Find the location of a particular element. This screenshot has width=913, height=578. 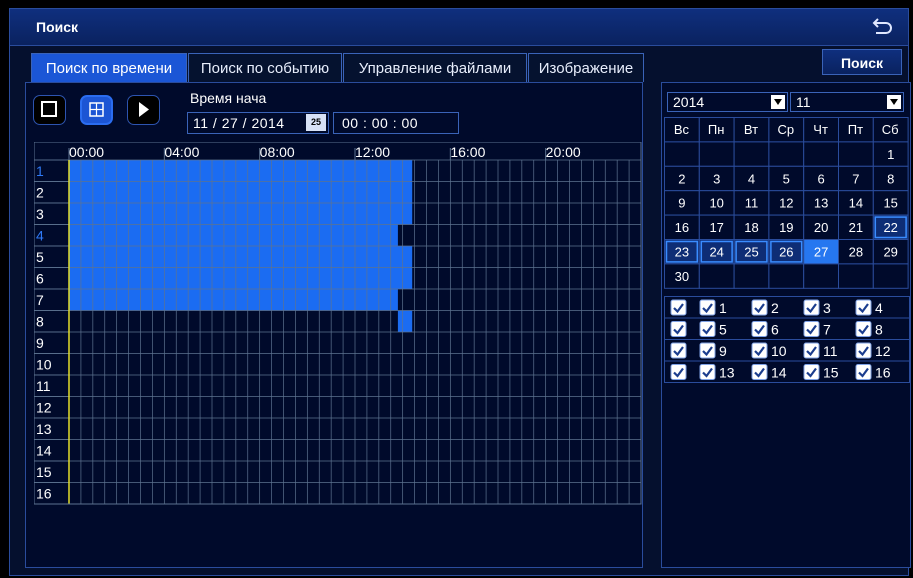

calendar-day: 4 is located at coordinates (751, 178).